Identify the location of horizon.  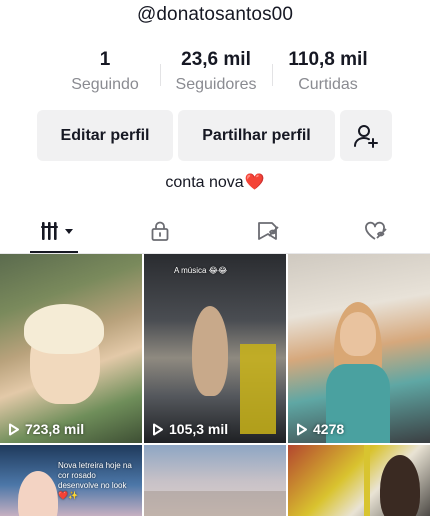
(215, 503).